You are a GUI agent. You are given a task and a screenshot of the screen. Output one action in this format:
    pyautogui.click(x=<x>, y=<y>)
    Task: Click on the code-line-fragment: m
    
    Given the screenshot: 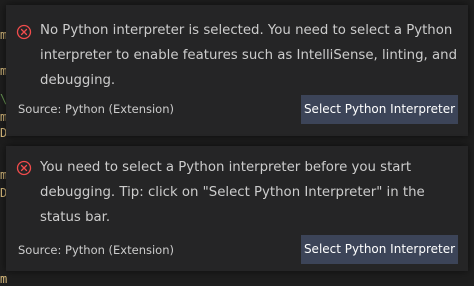 What is the action you would take?
    pyautogui.click(x=4, y=279)
    